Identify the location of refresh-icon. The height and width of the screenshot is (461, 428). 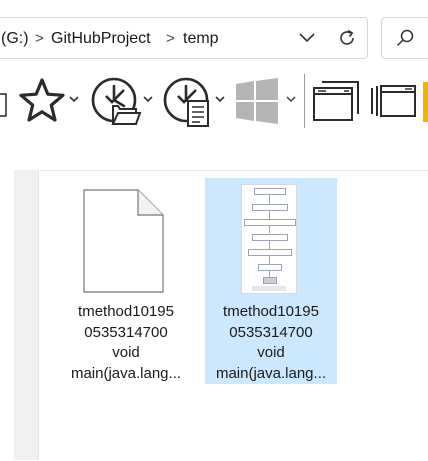
(347, 37).